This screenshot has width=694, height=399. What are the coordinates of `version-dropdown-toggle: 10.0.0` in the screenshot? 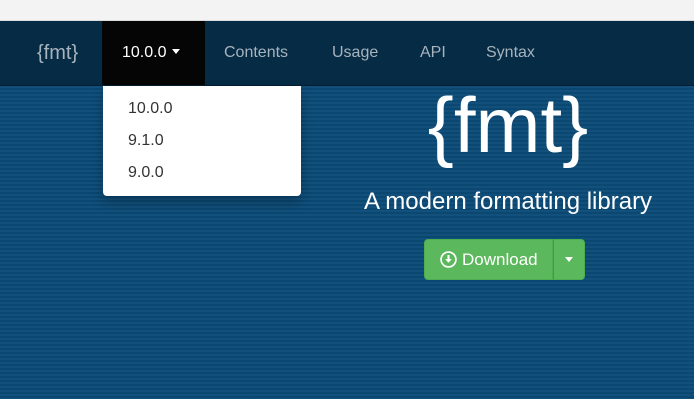 It's located at (153, 53).